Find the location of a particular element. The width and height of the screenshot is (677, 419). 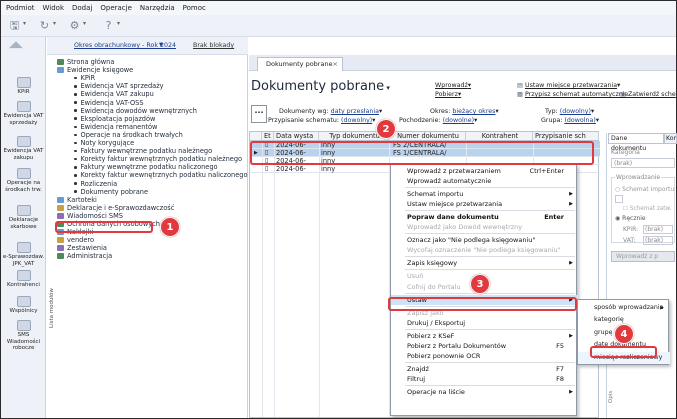

context-menu-item: Znajdź F7 is located at coordinates (484, 369).